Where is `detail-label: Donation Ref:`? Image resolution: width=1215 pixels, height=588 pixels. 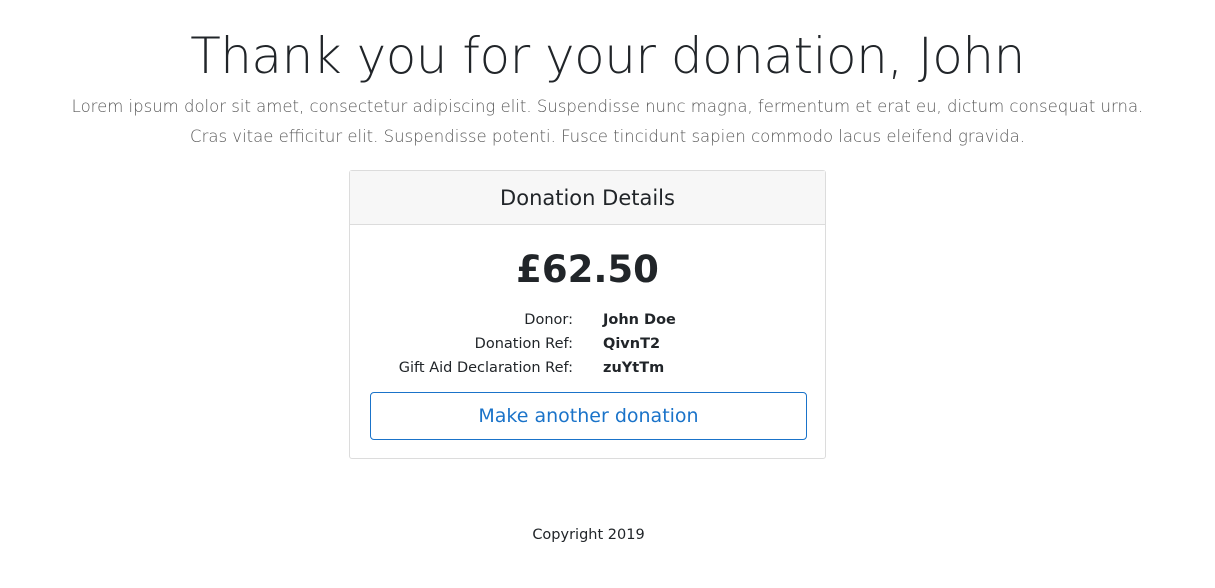
detail-label: Donation Ref: is located at coordinates (523, 344).